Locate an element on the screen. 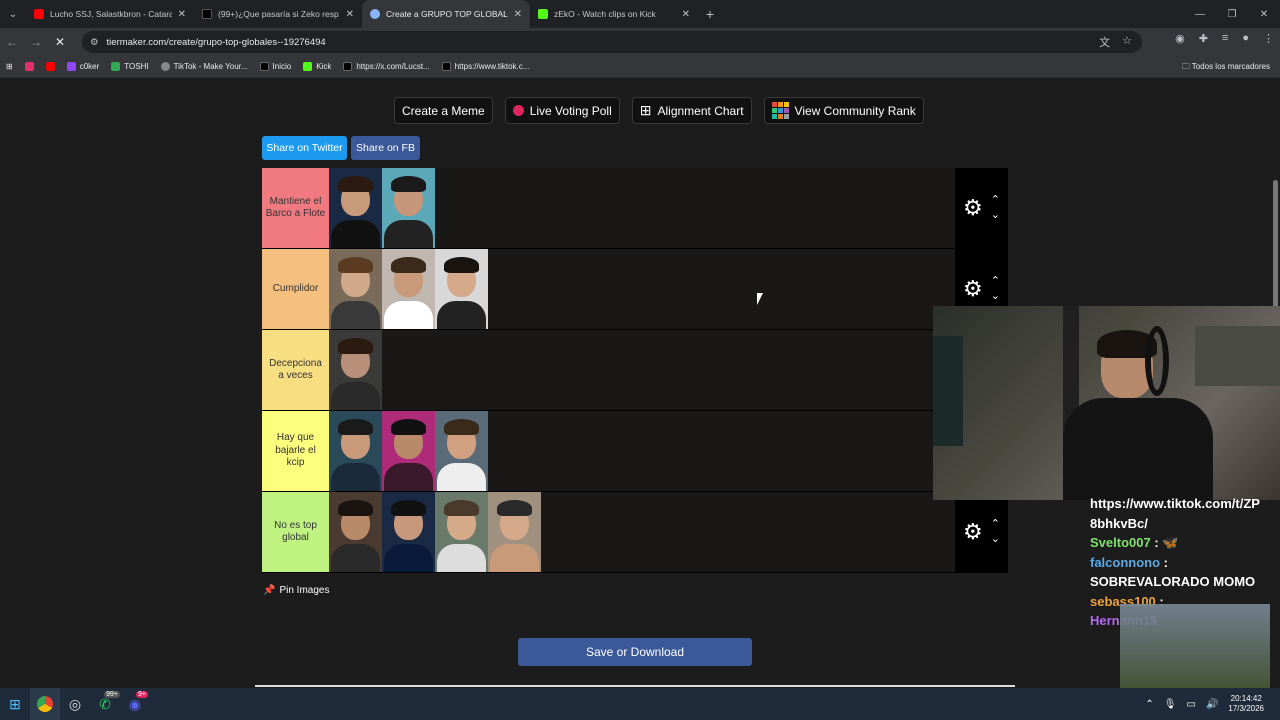 This screenshot has width=1280, height=720. extension-icon: ◉ is located at coordinates (1180, 38).